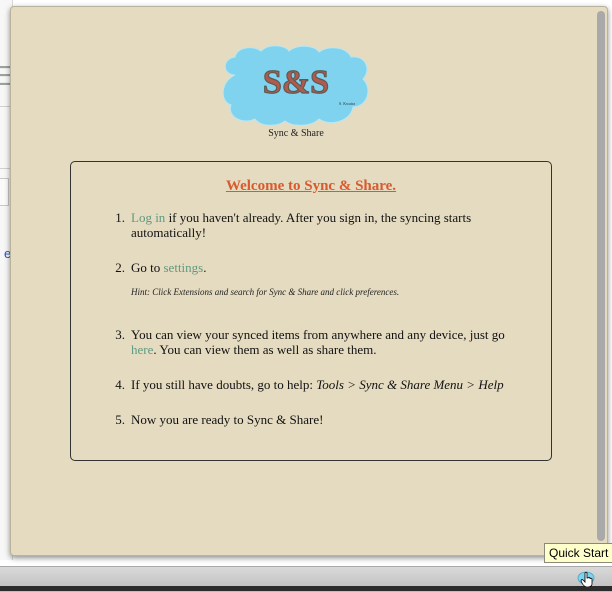 Image resolution: width=612 pixels, height=592 pixels. I want to click on log-in-link: Log in, so click(148, 217).